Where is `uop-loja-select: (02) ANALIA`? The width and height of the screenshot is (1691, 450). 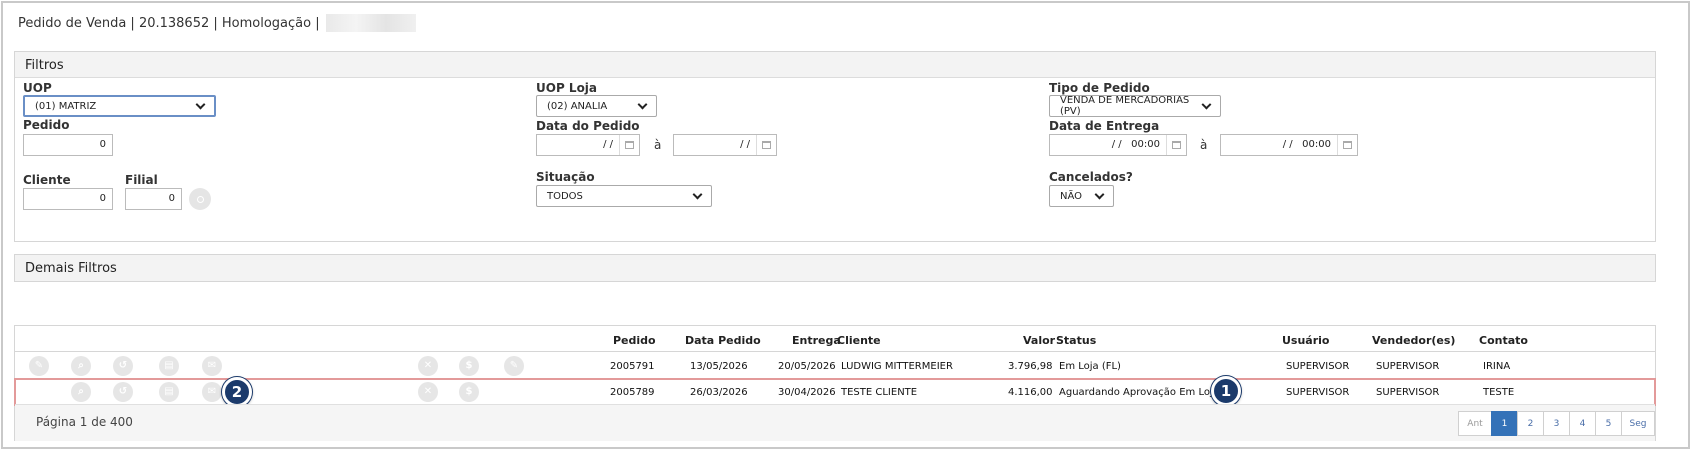 uop-loja-select: (02) ANALIA is located at coordinates (596, 106).